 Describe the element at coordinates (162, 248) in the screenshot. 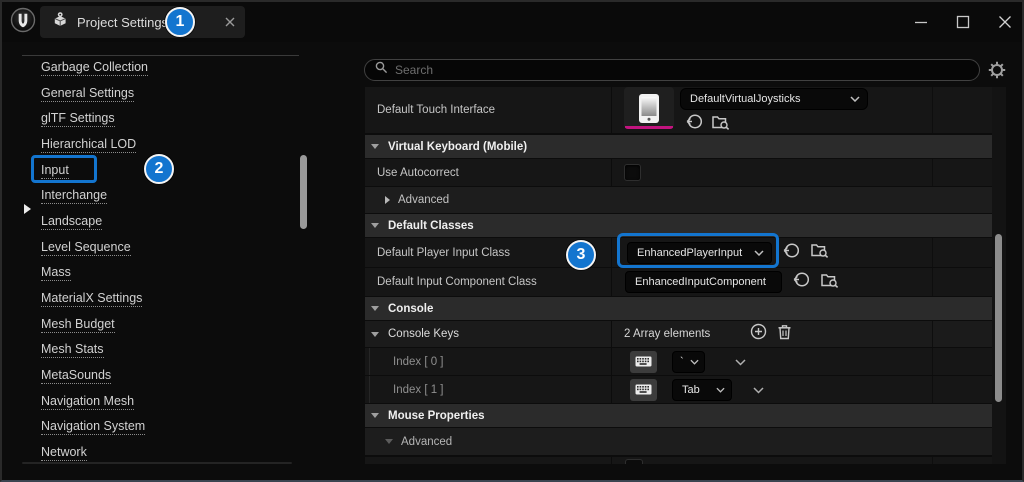

I see `sidebar-item-level-sequence: Level Sequence` at that location.